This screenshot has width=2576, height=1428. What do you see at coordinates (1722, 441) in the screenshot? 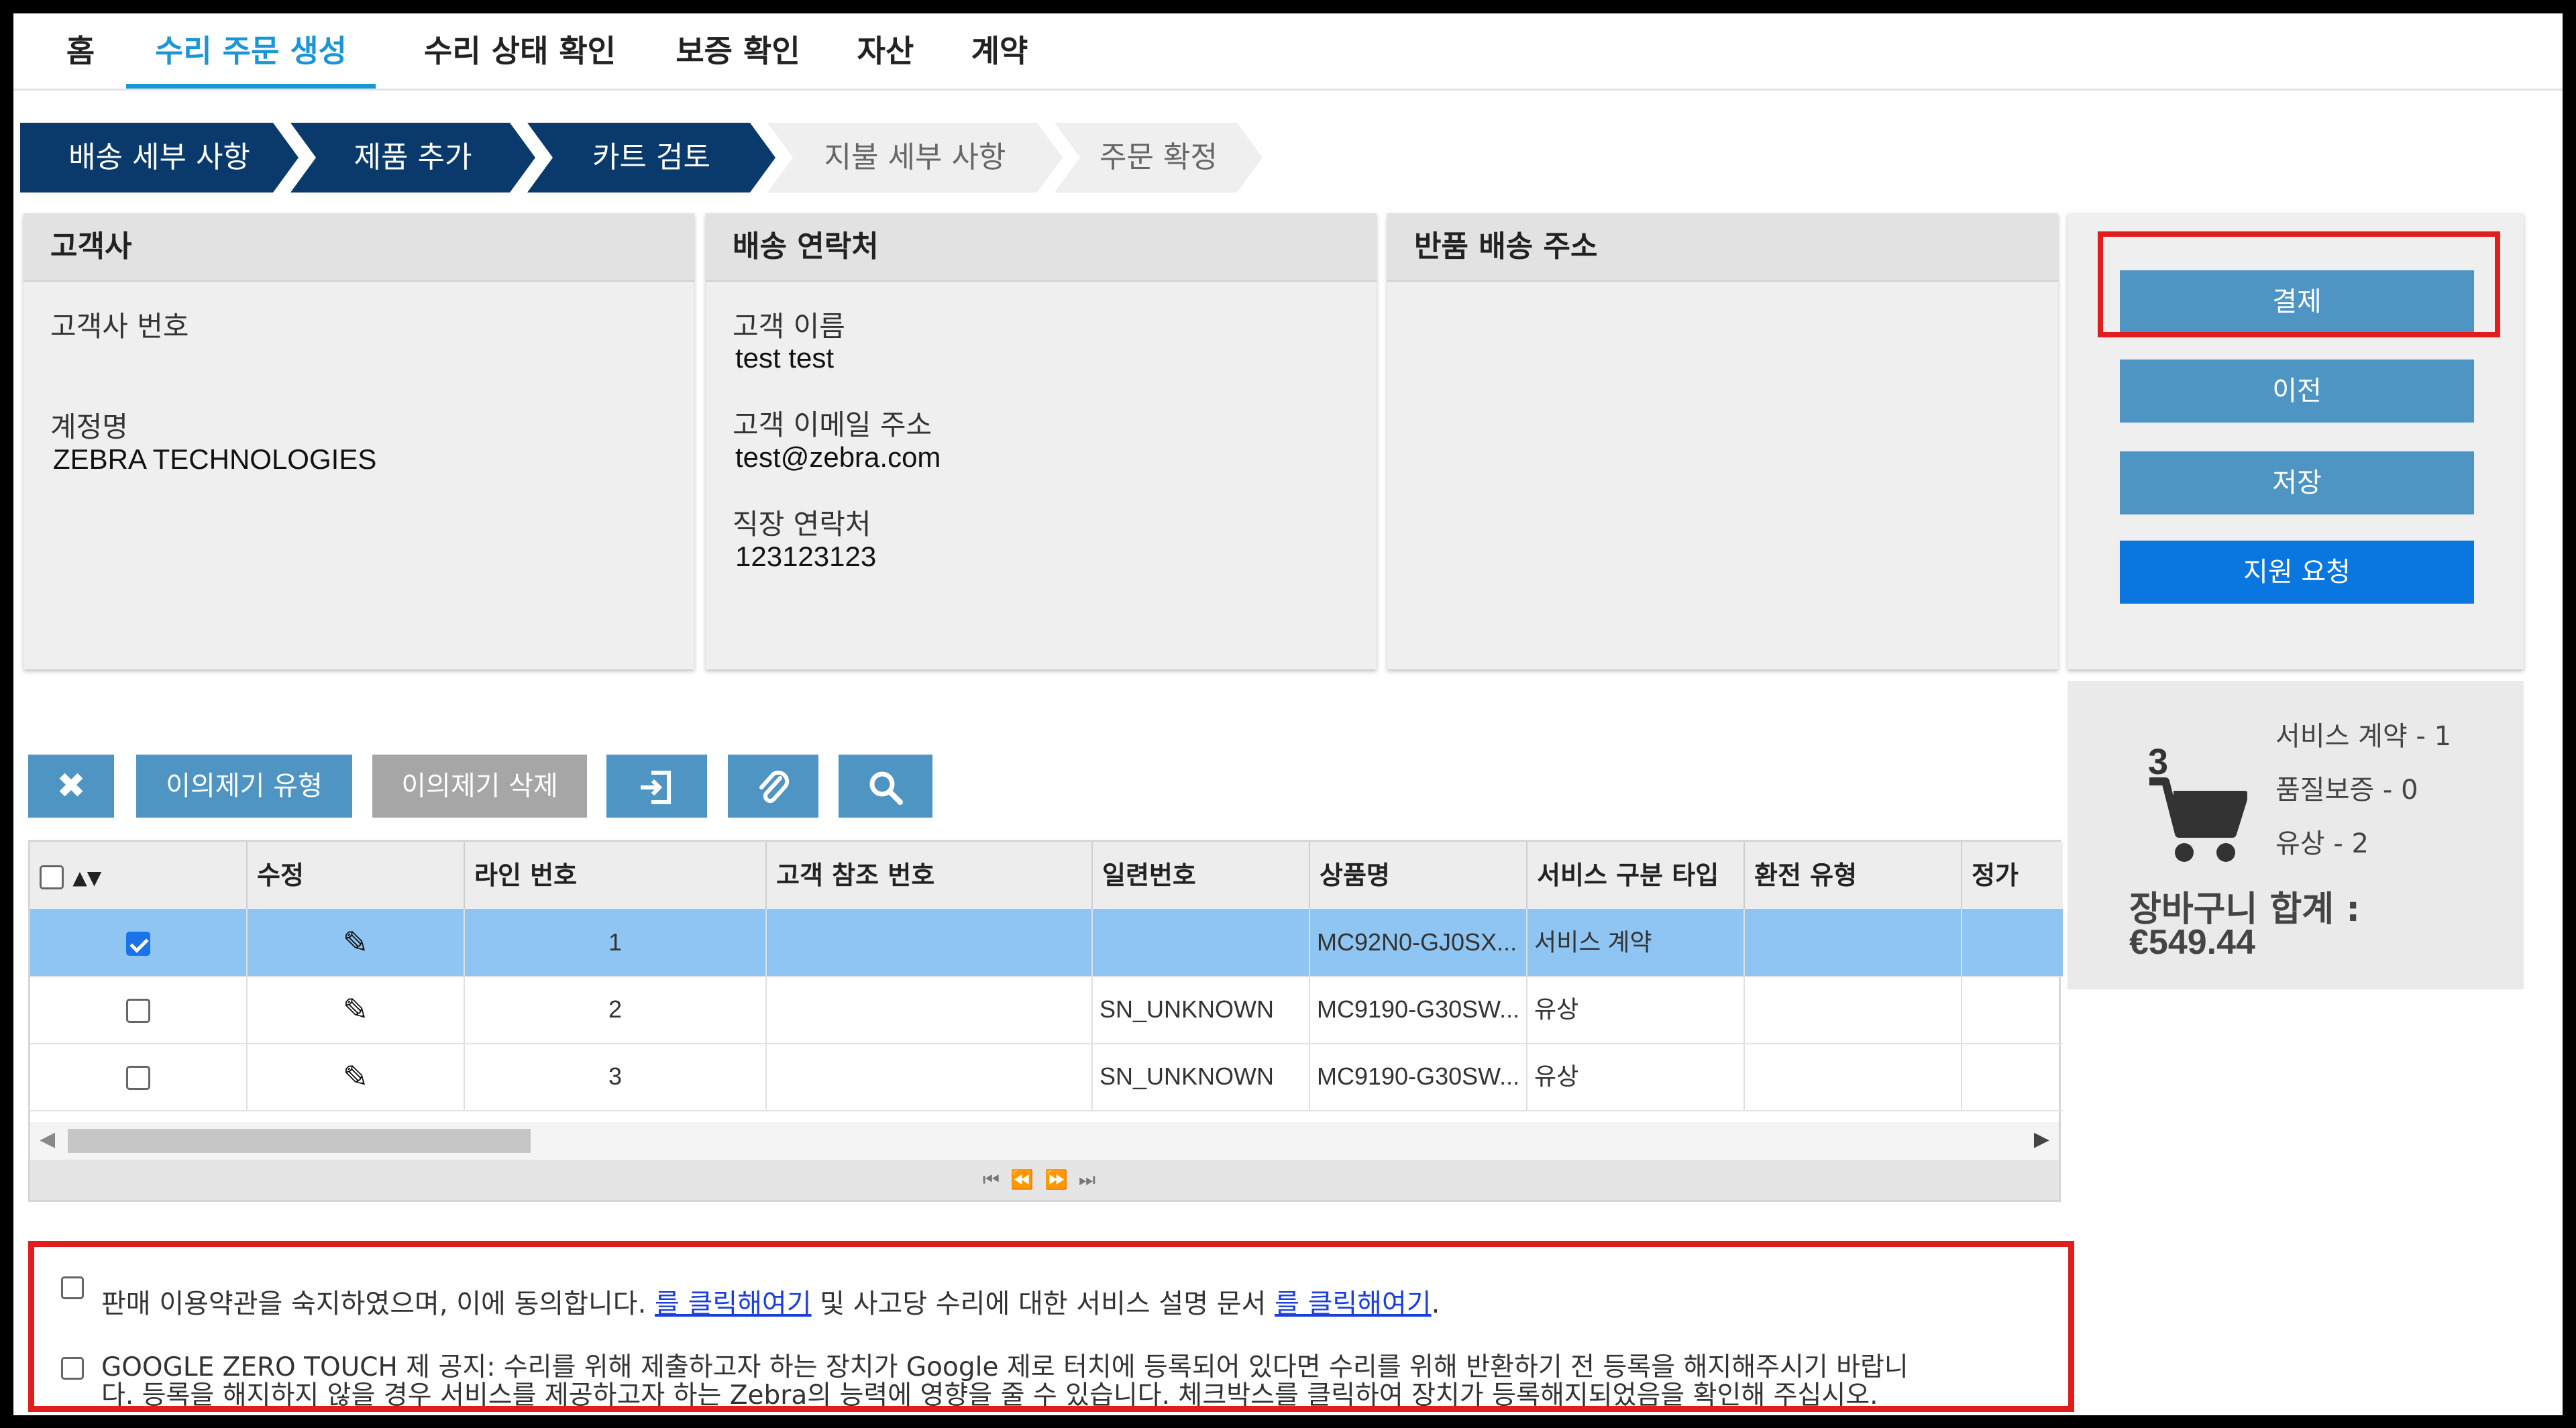
I see `return-address-card: 반품 배송 주소` at bounding box center [1722, 441].